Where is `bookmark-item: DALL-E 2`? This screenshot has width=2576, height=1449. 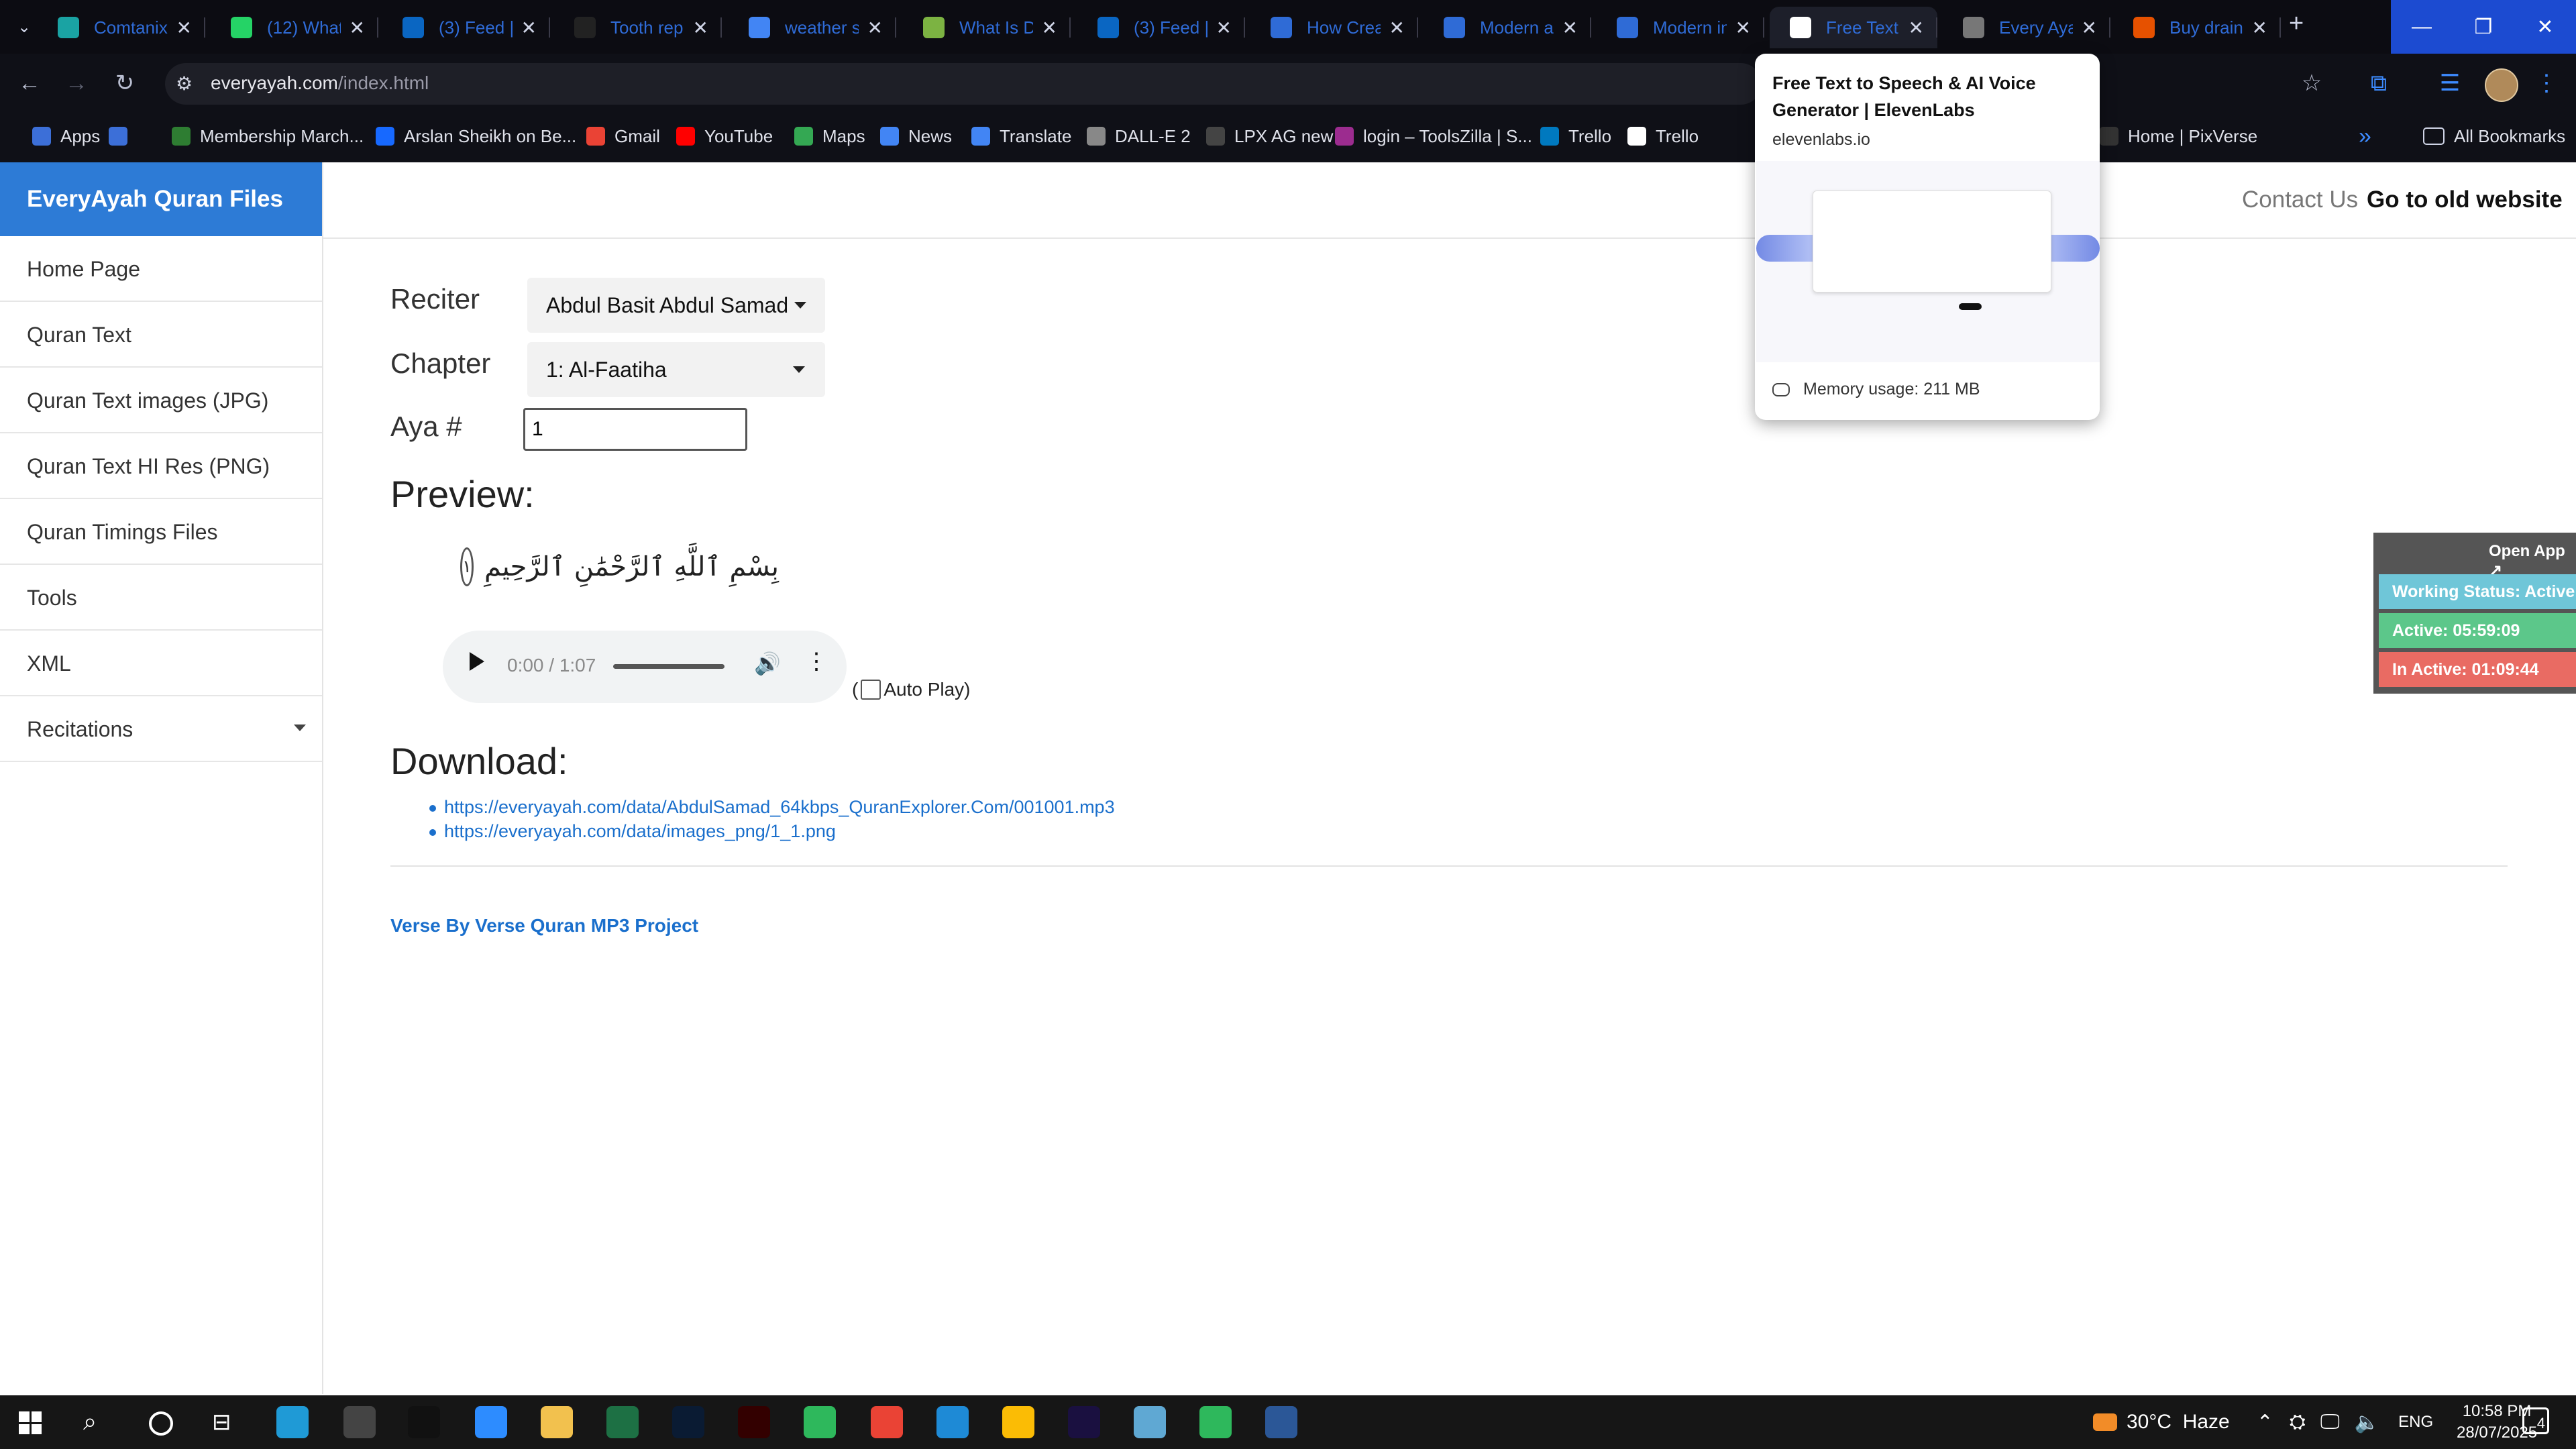
bookmark-item: DALL-E 2 is located at coordinates (1139, 136).